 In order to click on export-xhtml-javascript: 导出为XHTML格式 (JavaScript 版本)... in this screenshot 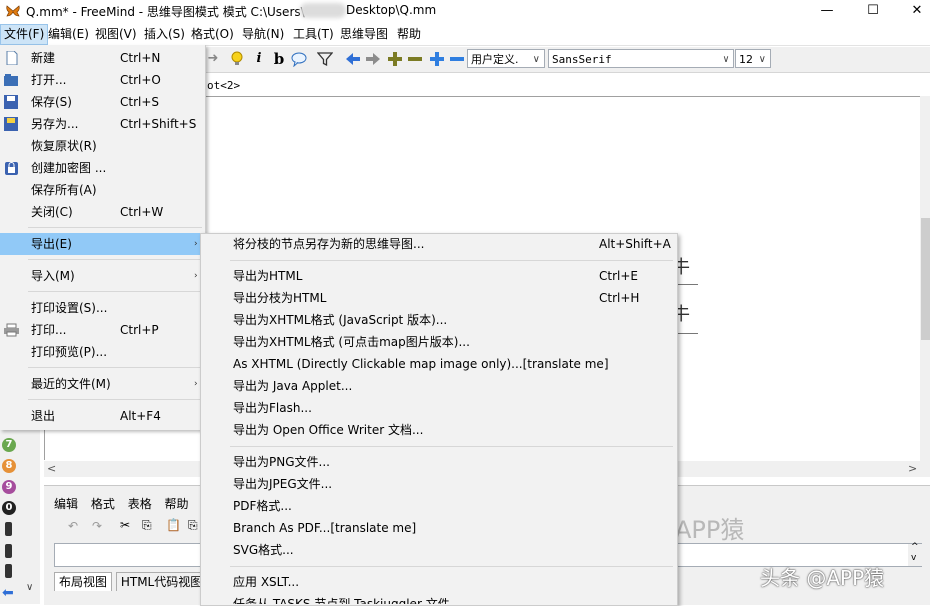, I will do `click(438, 320)`.